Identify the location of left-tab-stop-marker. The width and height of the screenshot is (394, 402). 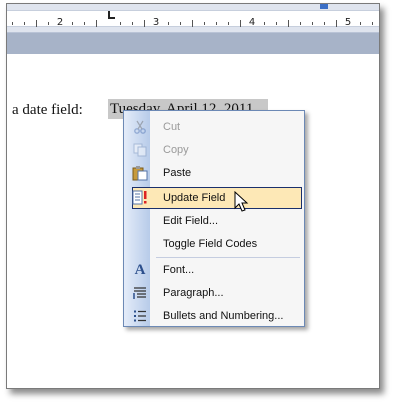
(111, 15).